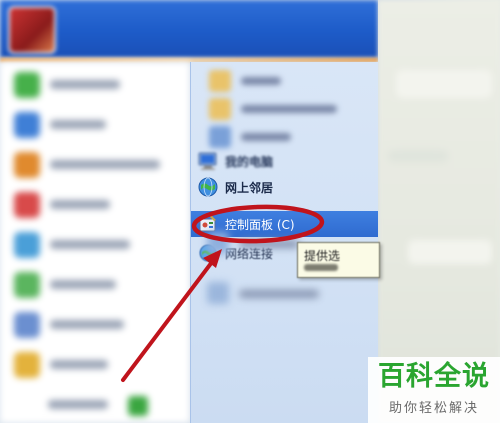  What do you see at coordinates (249, 188) in the screenshot?
I see `network-places-label: 网上邻居` at bounding box center [249, 188].